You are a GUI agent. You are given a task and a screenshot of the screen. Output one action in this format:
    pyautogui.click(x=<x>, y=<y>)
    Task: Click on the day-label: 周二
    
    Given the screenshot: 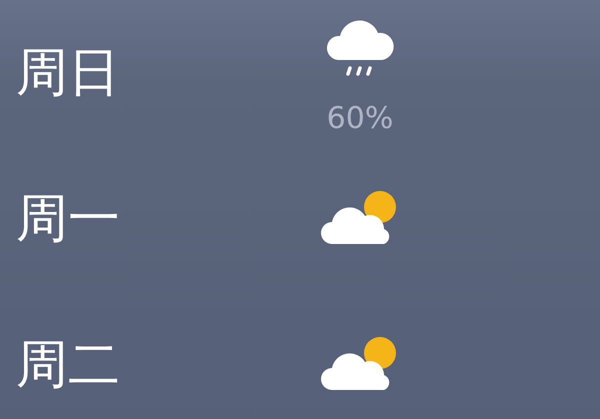 What is the action you would take?
    pyautogui.click(x=68, y=365)
    